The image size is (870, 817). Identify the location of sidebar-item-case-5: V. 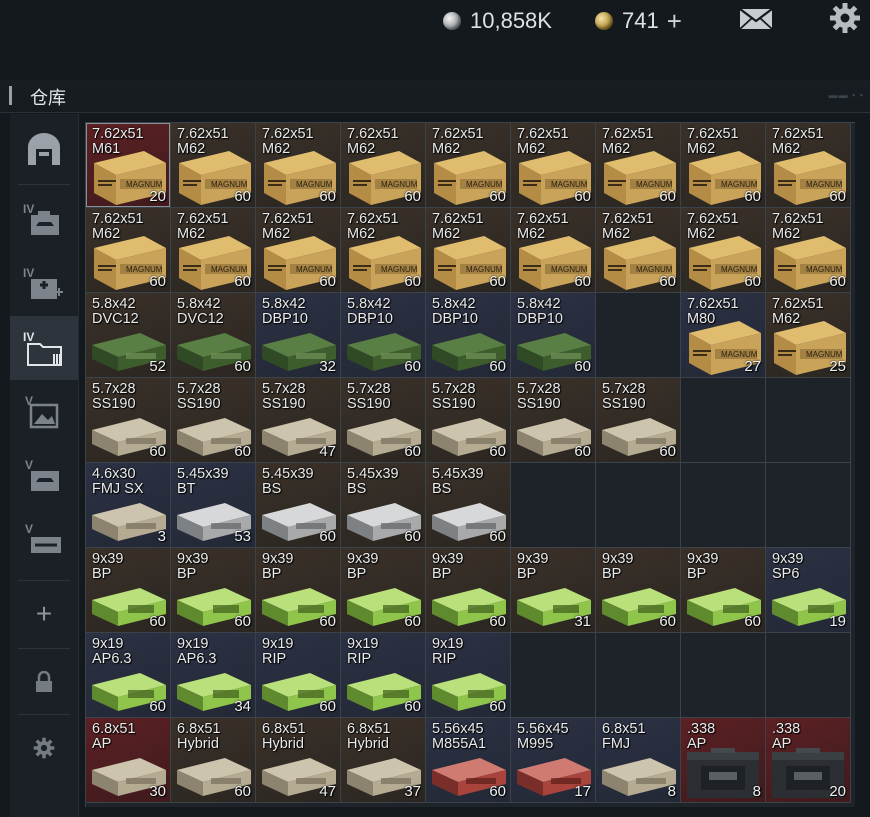
(44, 476).